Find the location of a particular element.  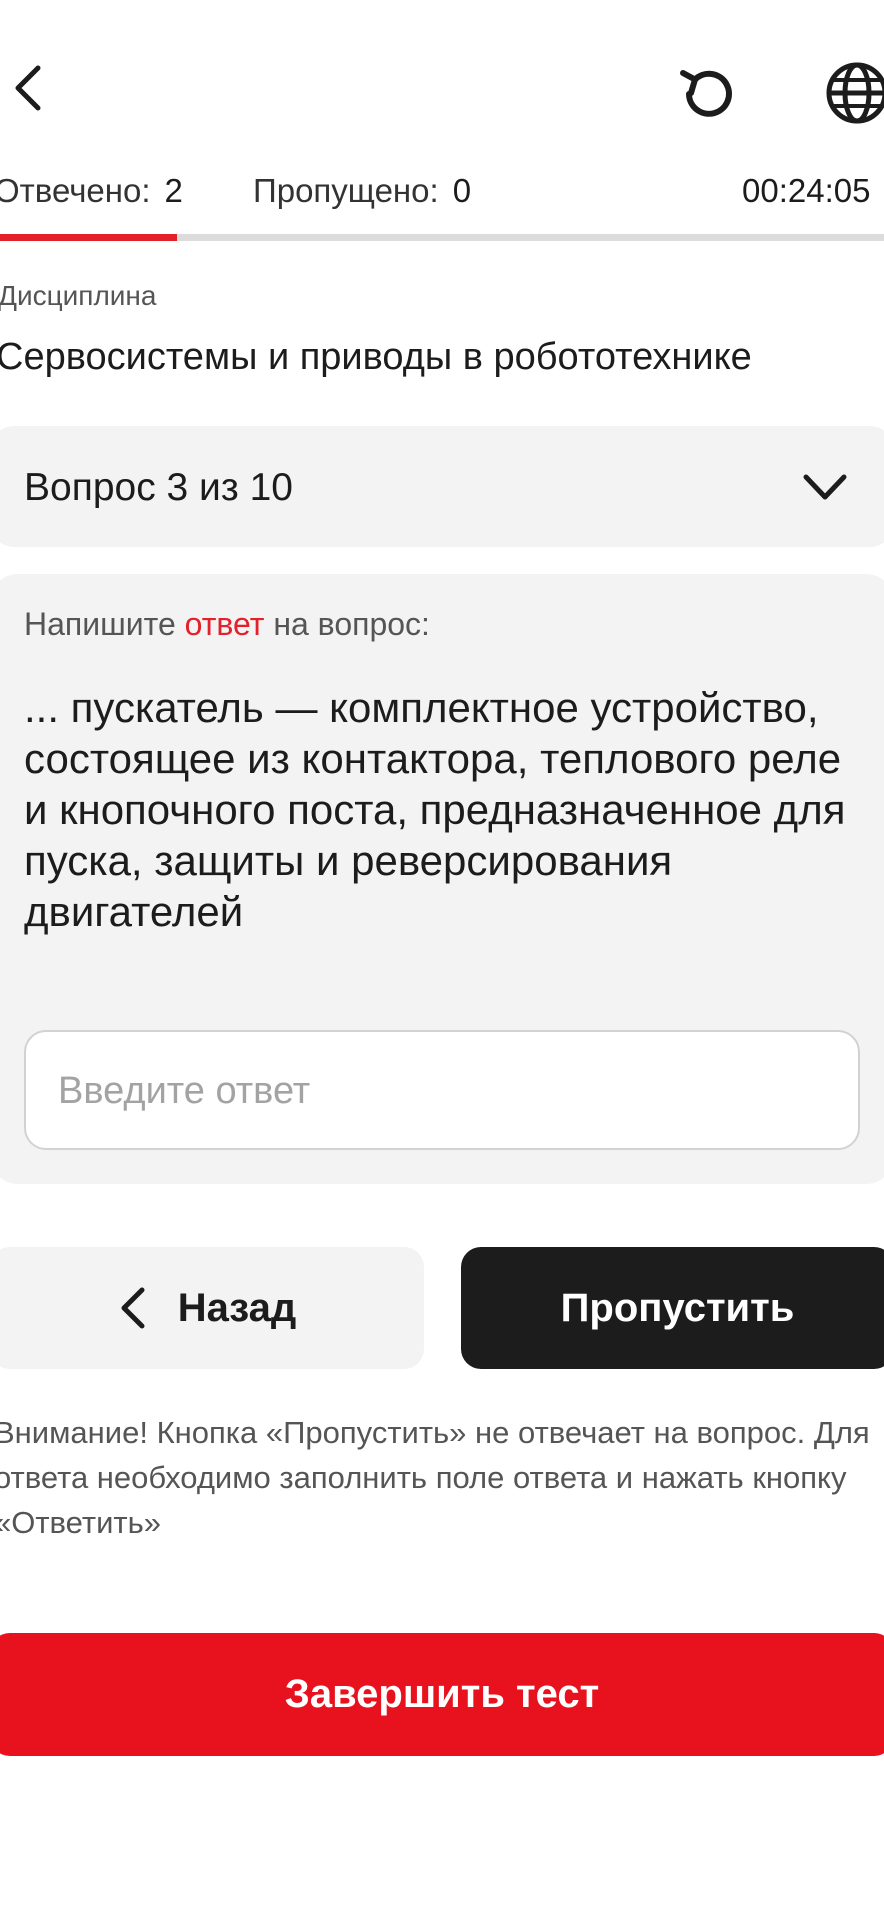

finish-test-button: Завершить тест is located at coordinates (442, 1694).